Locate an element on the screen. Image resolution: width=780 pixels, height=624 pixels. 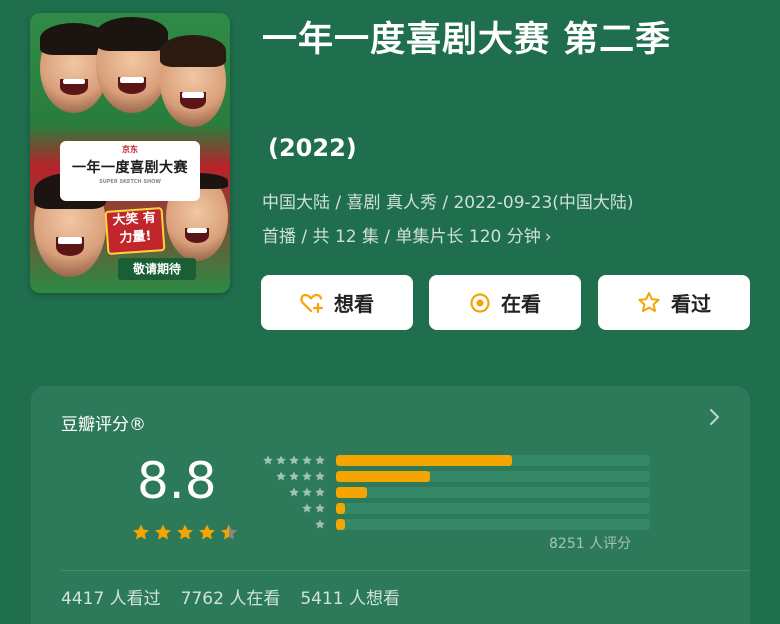
watched-button: 看过 is located at coordinates (674, 302).